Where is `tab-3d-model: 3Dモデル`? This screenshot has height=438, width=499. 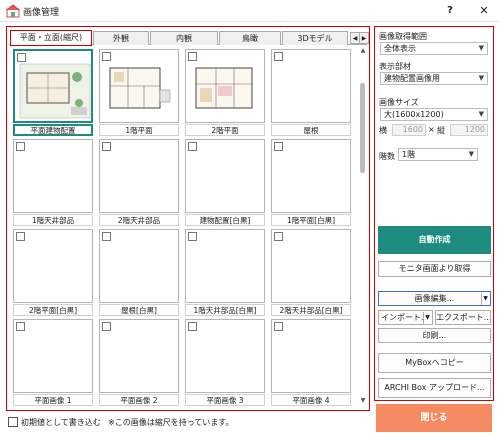
tab-3d-model: 3Dモデル is located at coordinates (315, 38).